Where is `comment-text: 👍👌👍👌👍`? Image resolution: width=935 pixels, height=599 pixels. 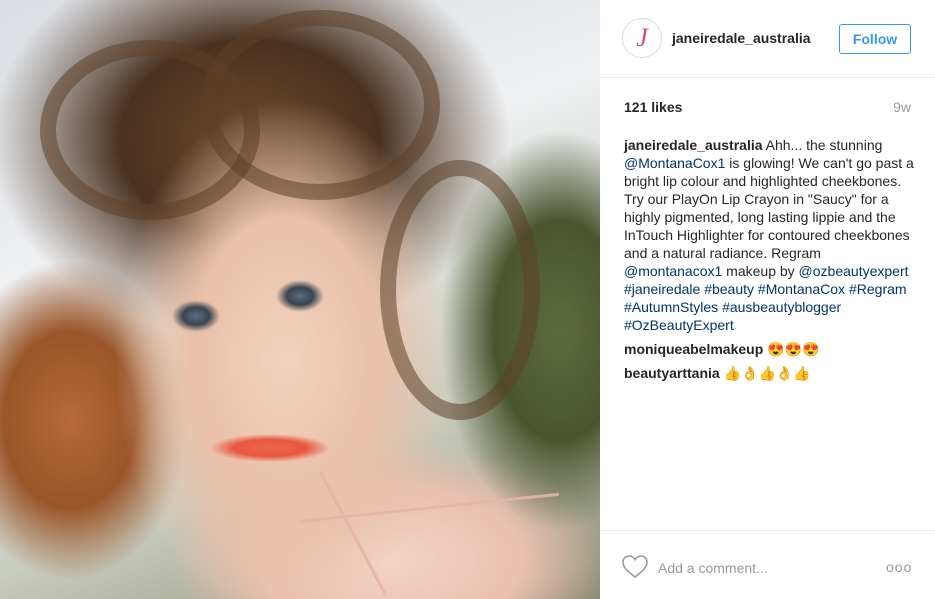 comment-text: 👍👌👍👌👍 is located at coordinates (767, 373).